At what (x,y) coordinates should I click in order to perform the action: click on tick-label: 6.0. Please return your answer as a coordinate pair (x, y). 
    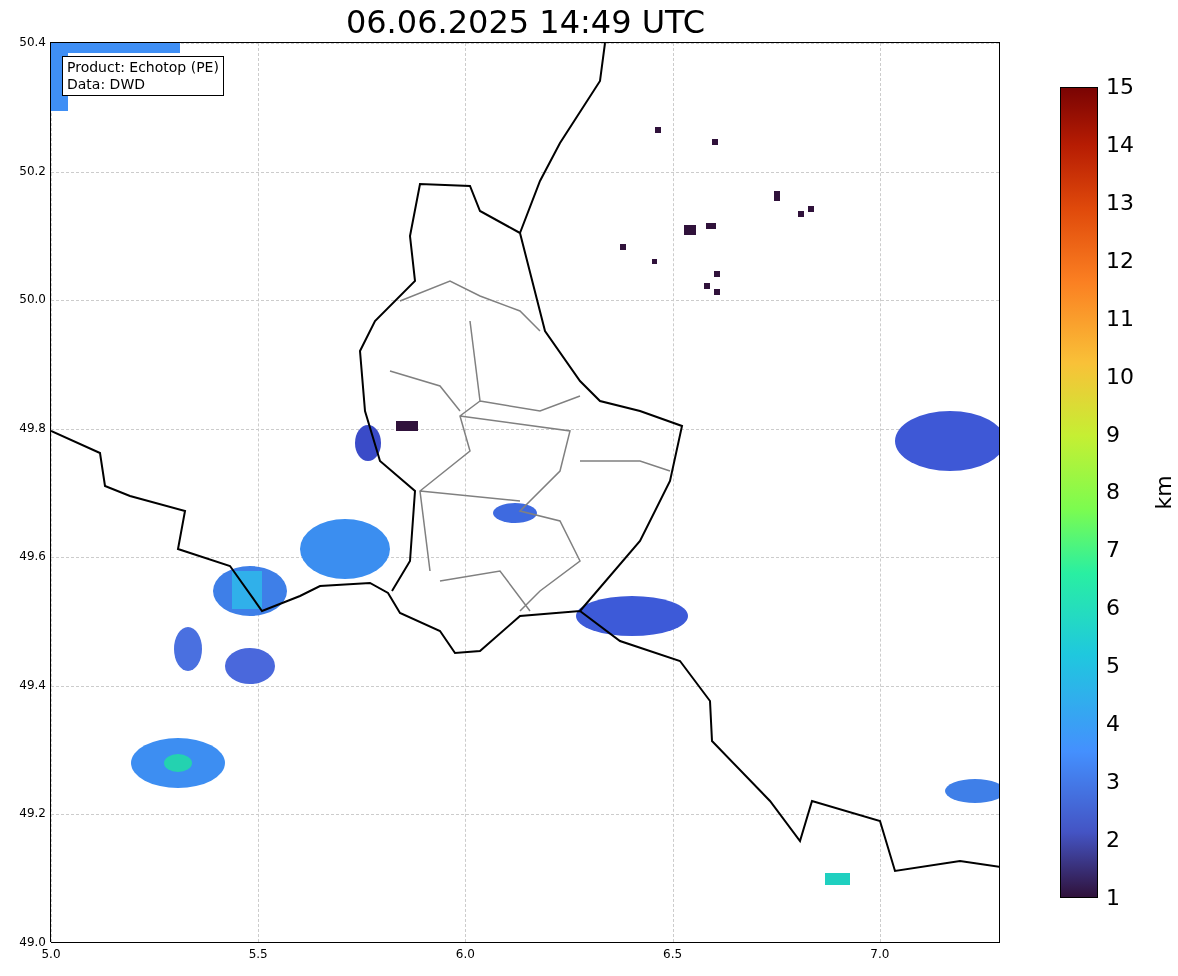
    Looking at the image, I should click on (465, 954).